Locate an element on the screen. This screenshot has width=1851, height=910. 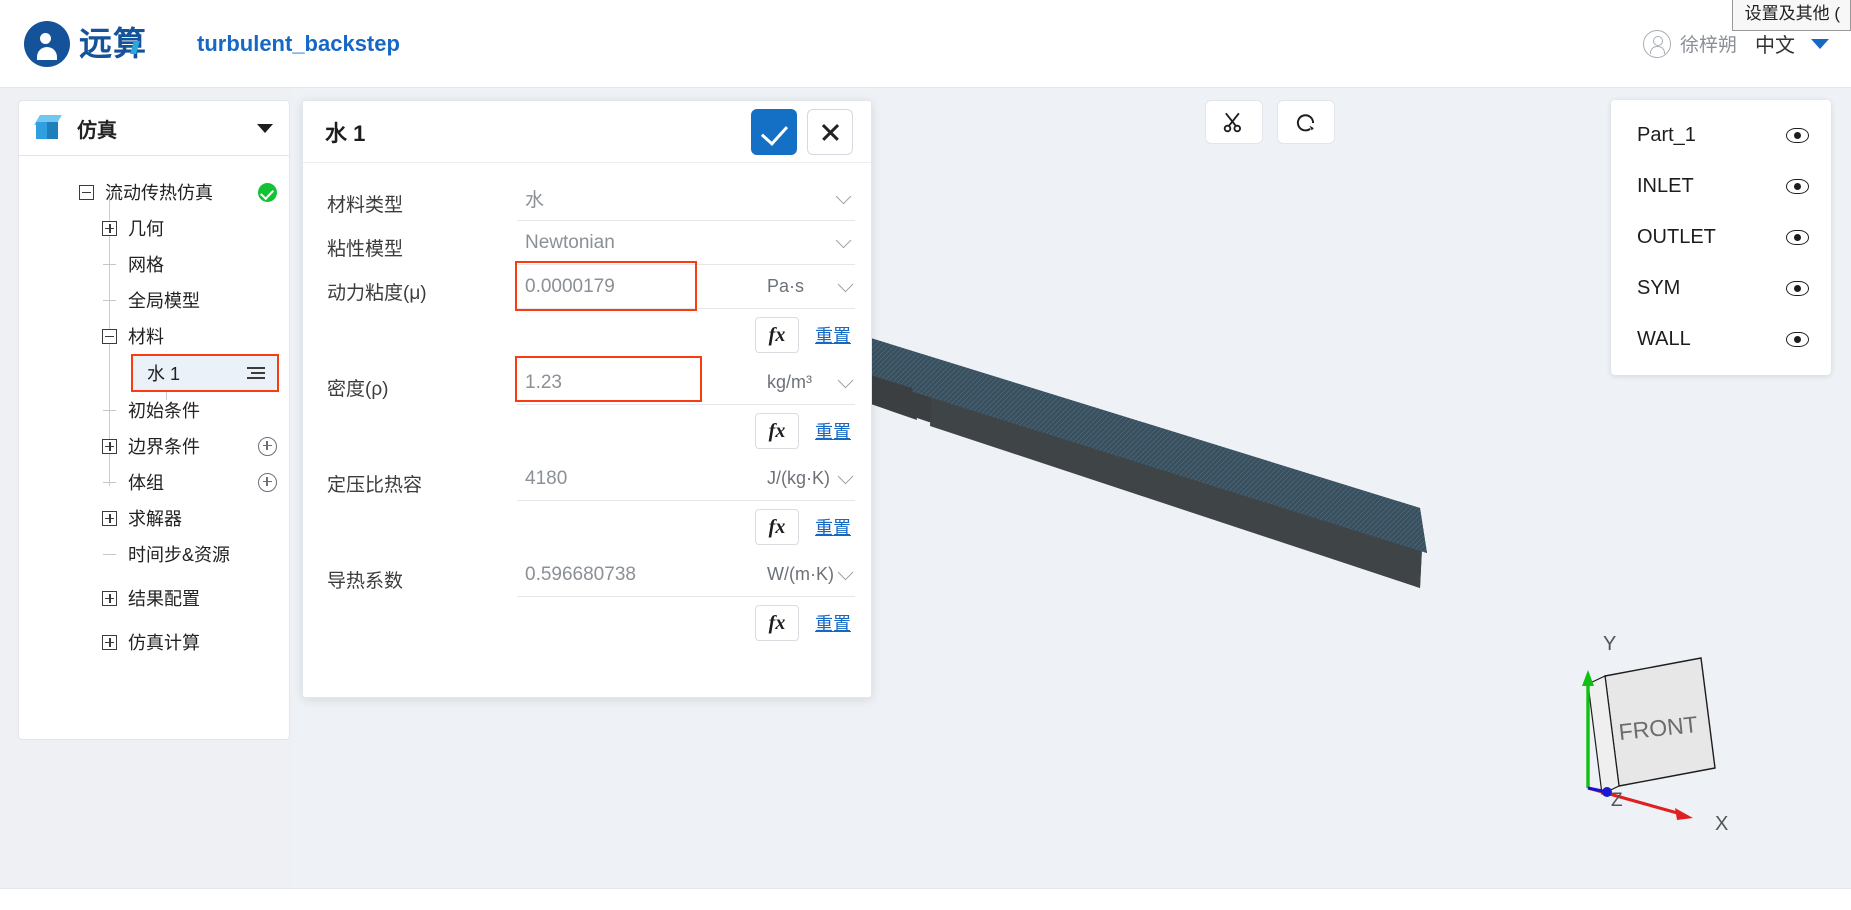
field-label: 定压比热容 is located at coordinates (375, 485).